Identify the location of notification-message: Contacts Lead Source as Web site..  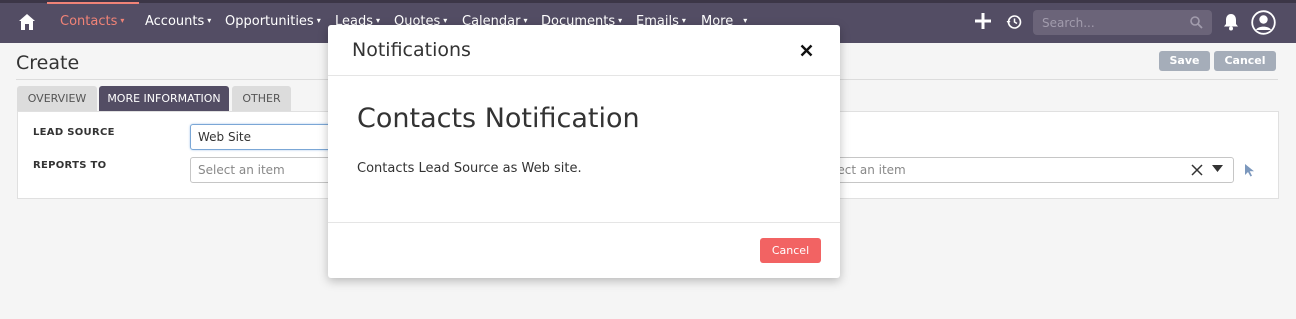
(469, 168).